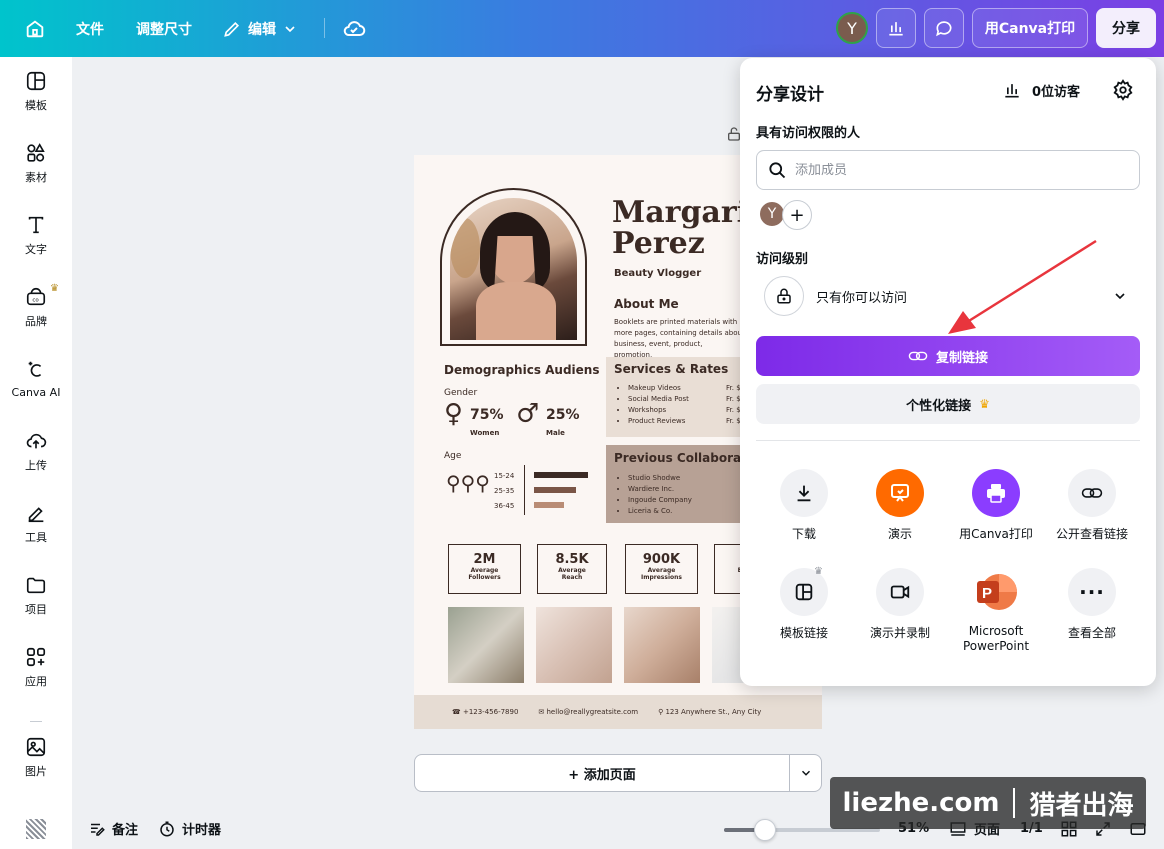 This screenshot has height=849, width=1164. What do you see at coordinates (997, 592) in the screenshot?
I see `powerpoint-icon: P` at bounding box center [997, 592].